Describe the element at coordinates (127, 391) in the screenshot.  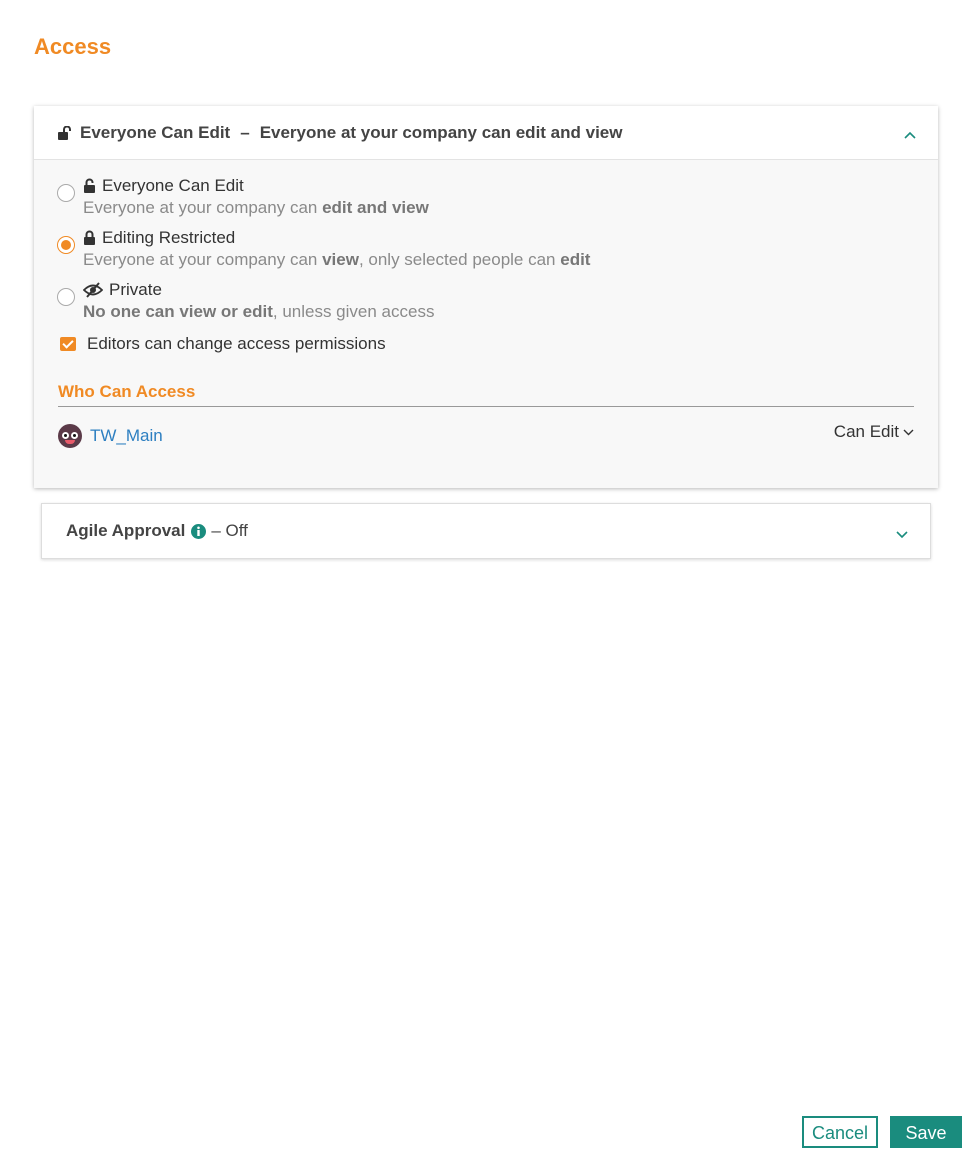
I see `who-can-access-title: Who Can Access` at that location.